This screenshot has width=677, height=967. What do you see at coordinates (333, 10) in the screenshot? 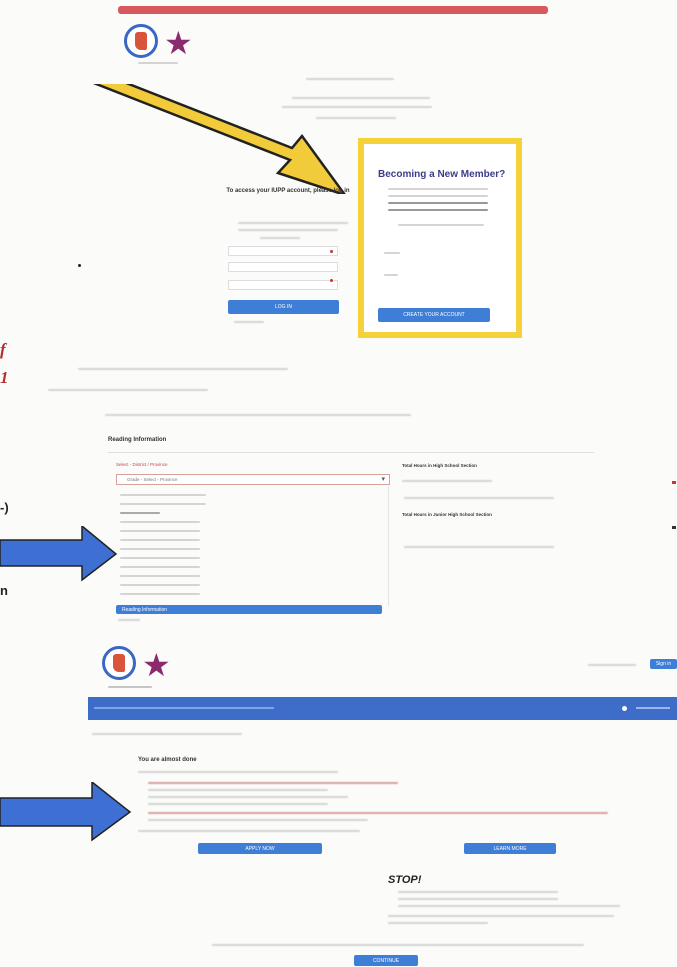
I see `top-red-bar` at bounding box center [333, 10].